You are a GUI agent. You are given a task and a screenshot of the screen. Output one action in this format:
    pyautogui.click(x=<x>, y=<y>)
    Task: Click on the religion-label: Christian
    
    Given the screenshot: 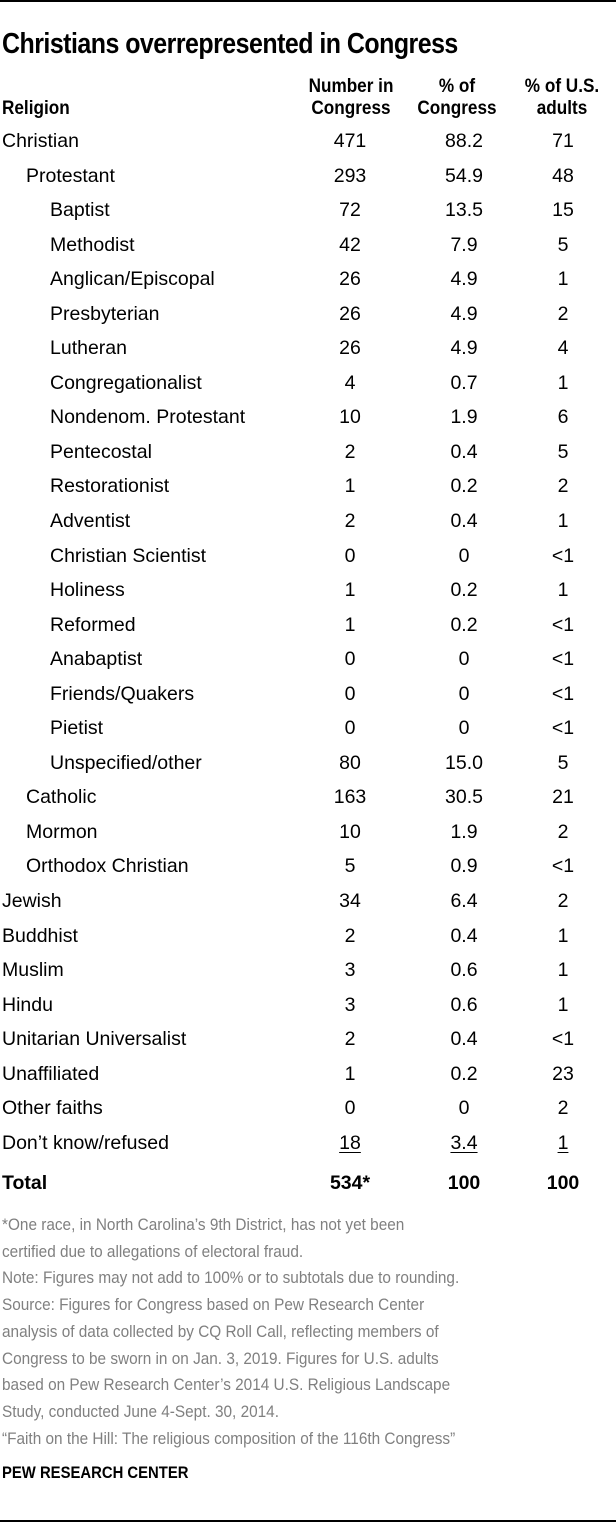 What is the action you would take?
    pyautogui.click(x=40, y=141)
    